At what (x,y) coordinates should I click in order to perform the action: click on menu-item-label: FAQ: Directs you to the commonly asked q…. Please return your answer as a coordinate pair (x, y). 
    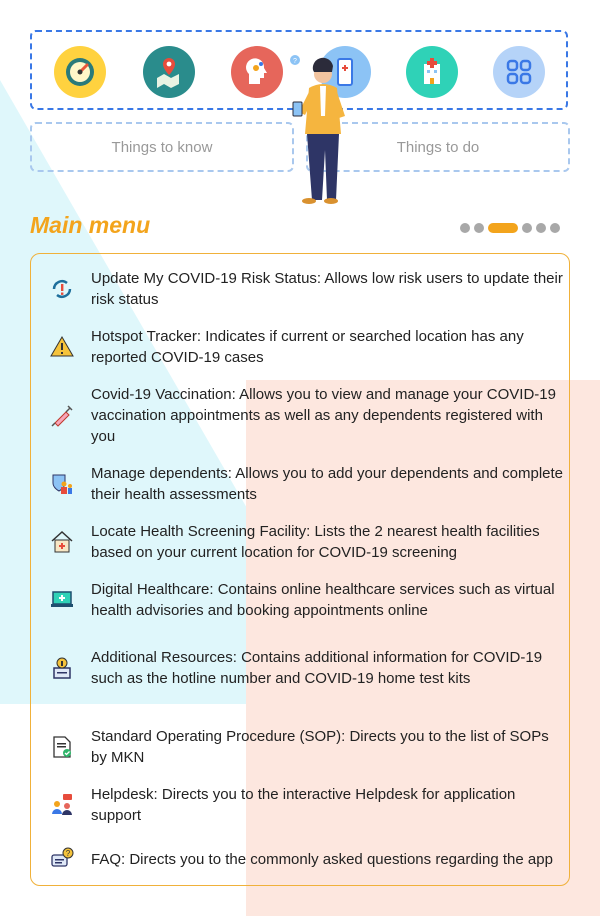
    Looking at the image, I should click on (322, 859).